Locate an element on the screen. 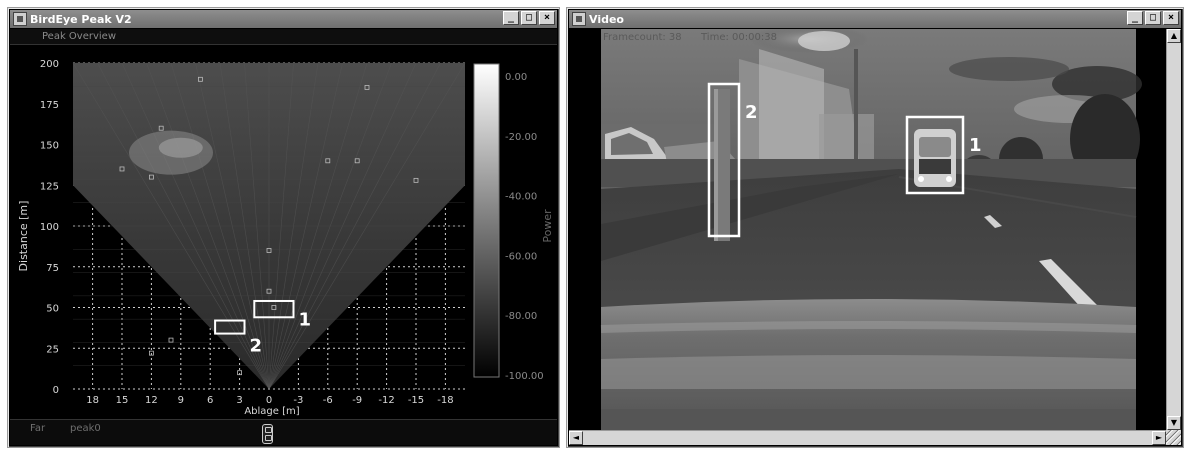  video-title: Video is located at coordinates (606, 19).